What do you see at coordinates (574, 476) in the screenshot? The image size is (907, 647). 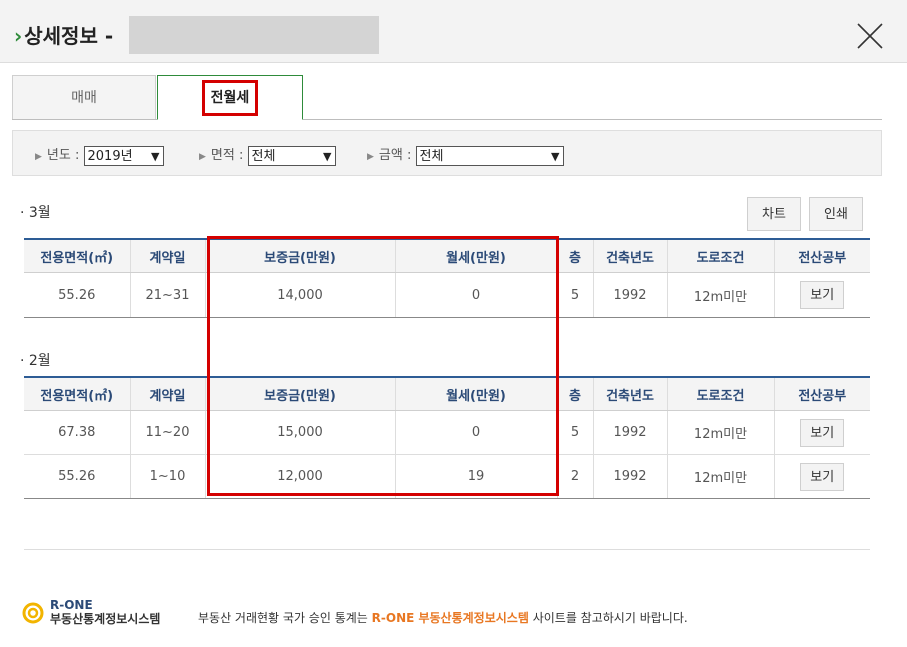 I see `cell-floor: 2` at bounding box center [574, 476].